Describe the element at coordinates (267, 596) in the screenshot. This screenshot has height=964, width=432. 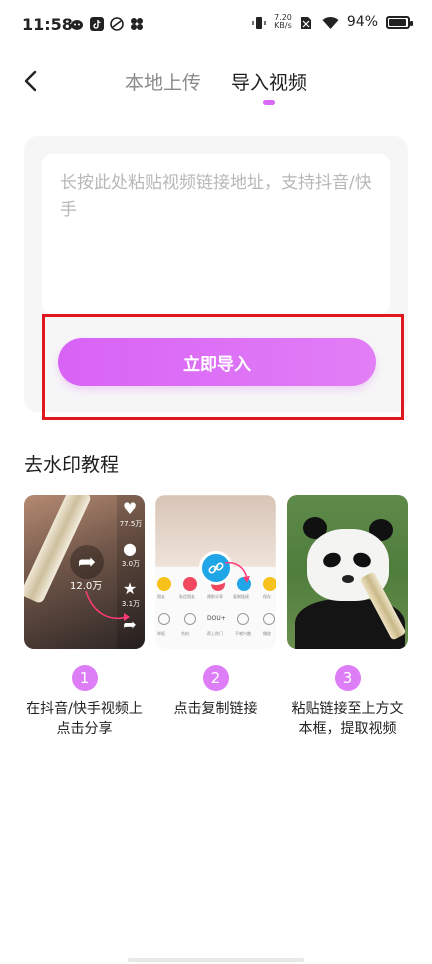
I see `share-label-5: 保存` at that location.